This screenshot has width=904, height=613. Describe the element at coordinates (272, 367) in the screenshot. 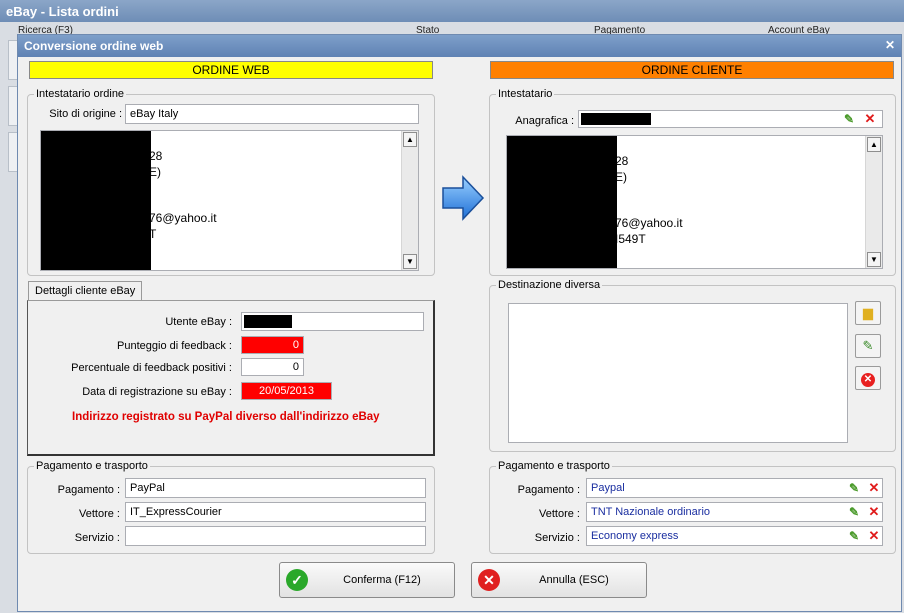

I see `percentuale-feedback-field: 0` at that location.